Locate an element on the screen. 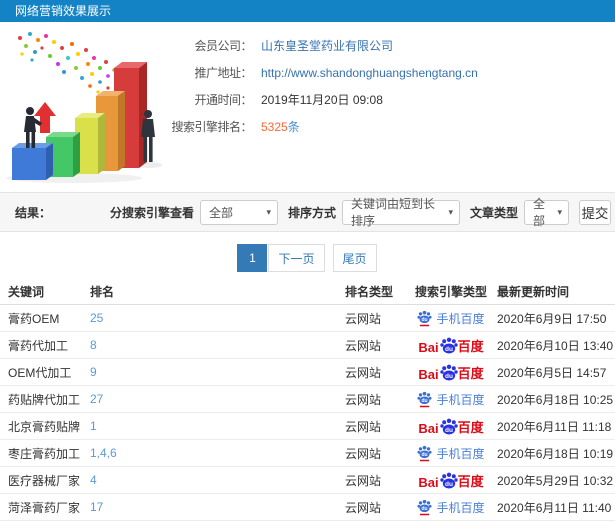 The image size is (615, 521). updated-time-cell: 2020年6月18日 10:25 is located at coordinates (555, 399).